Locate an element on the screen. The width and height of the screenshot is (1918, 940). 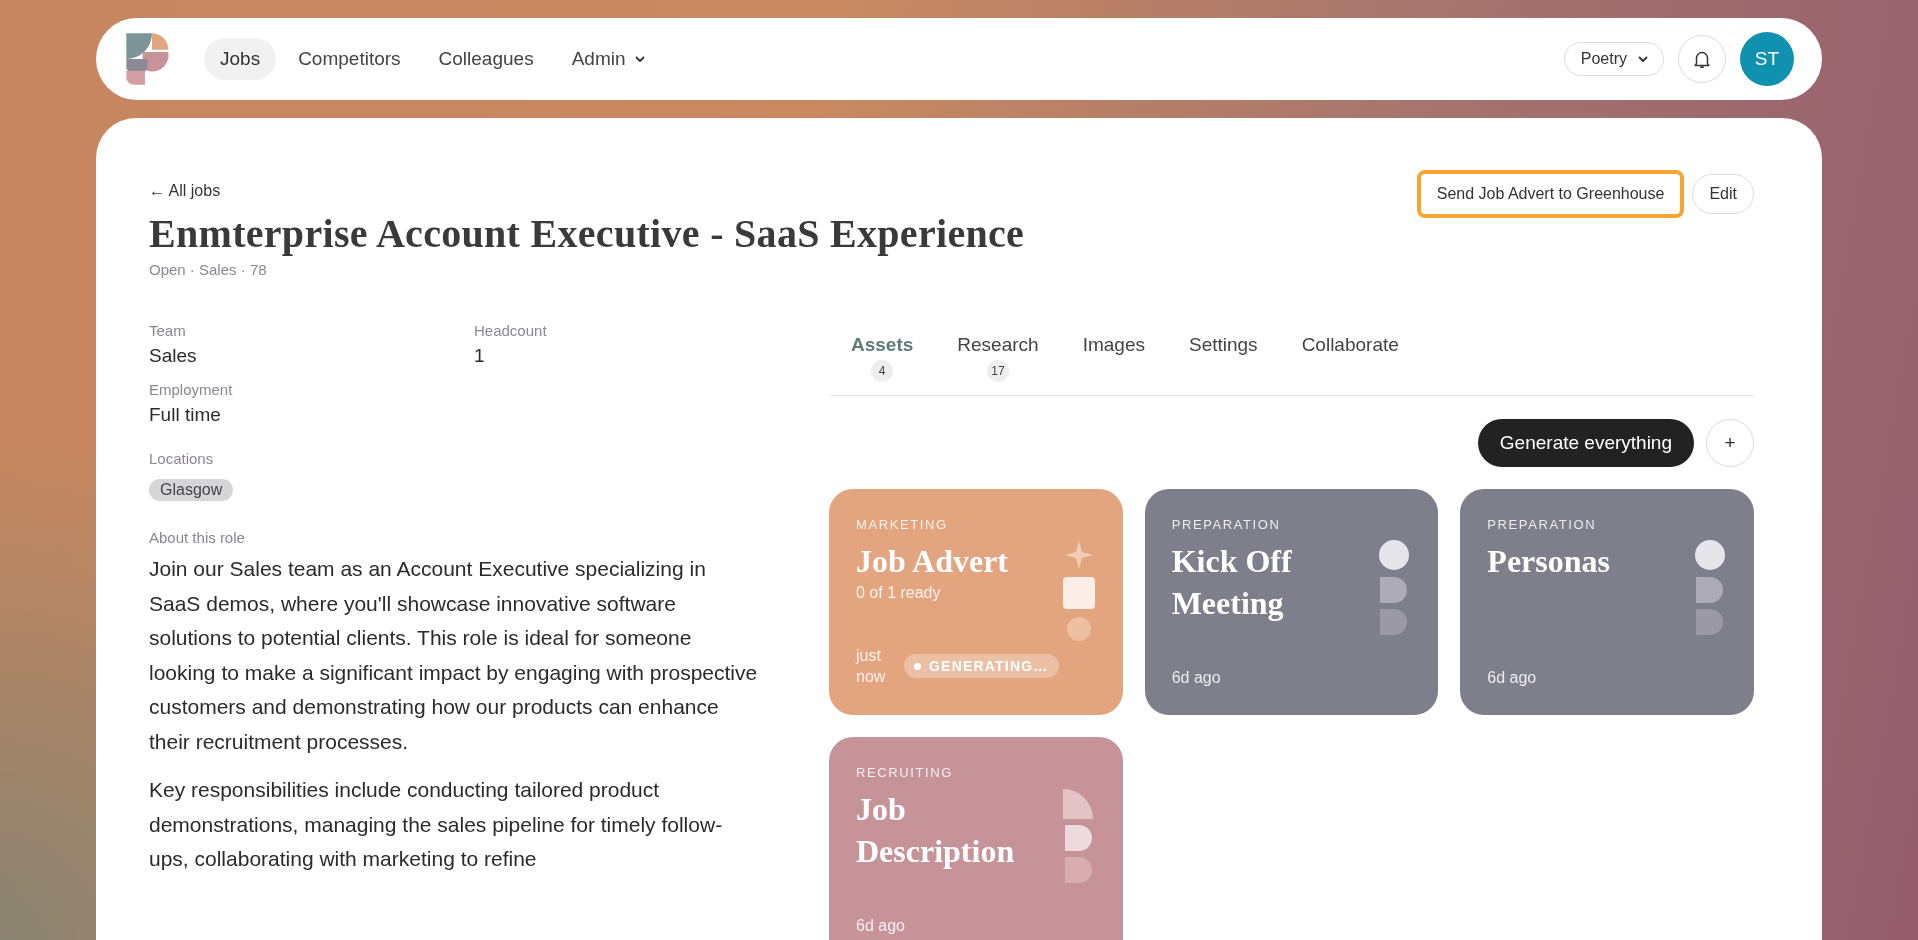
field-value: 1 is located at coordinates (480, 356).